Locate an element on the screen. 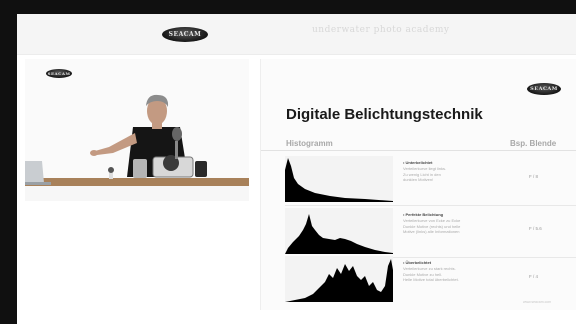  video-seacam-logo: SEACAM is located at coordinates (59, 73).